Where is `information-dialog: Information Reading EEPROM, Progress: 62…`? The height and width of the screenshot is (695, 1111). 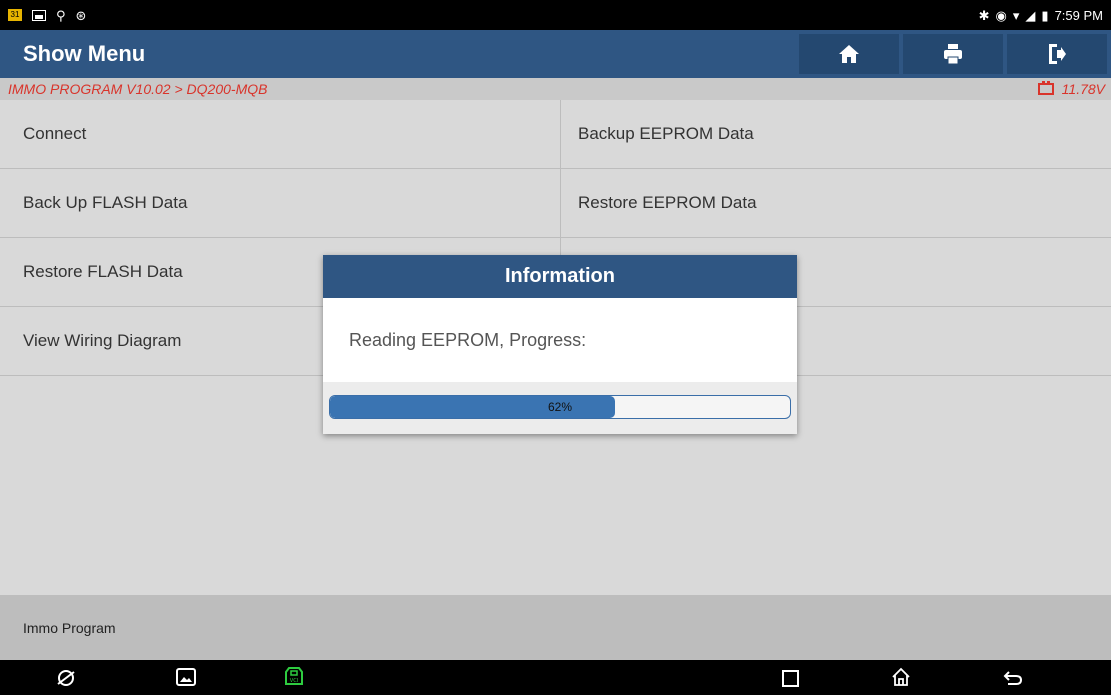
information-dialog: Information Reading EEPROM, Progress: 62… is located at coordinates (560, 344).